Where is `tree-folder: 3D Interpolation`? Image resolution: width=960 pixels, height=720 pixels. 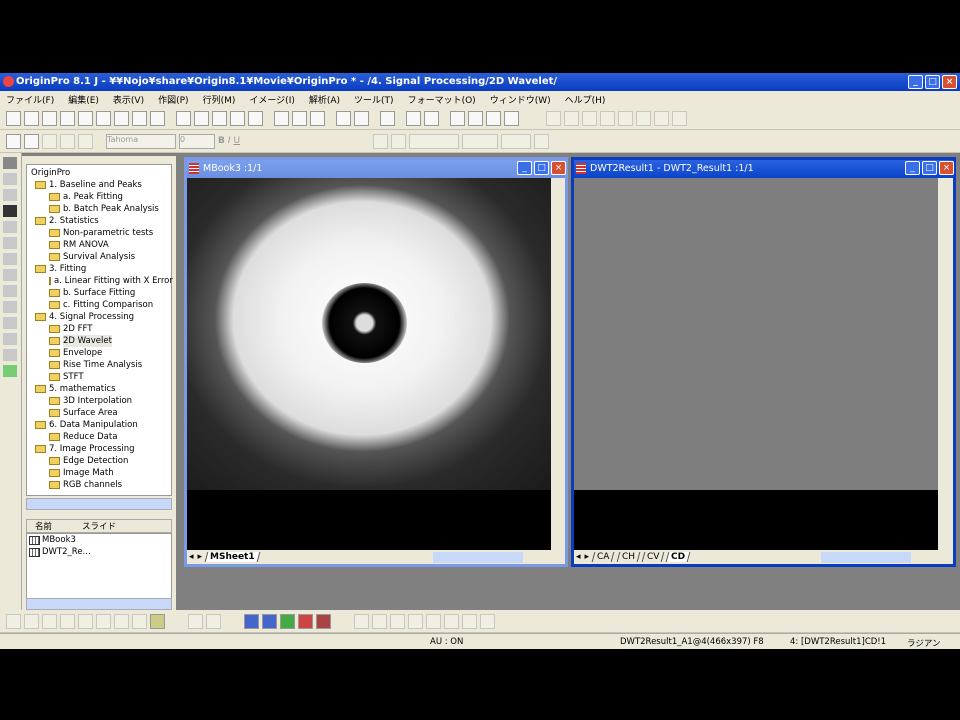 tree-folder: 3D Interpolation is located at coordinates (99, 401).